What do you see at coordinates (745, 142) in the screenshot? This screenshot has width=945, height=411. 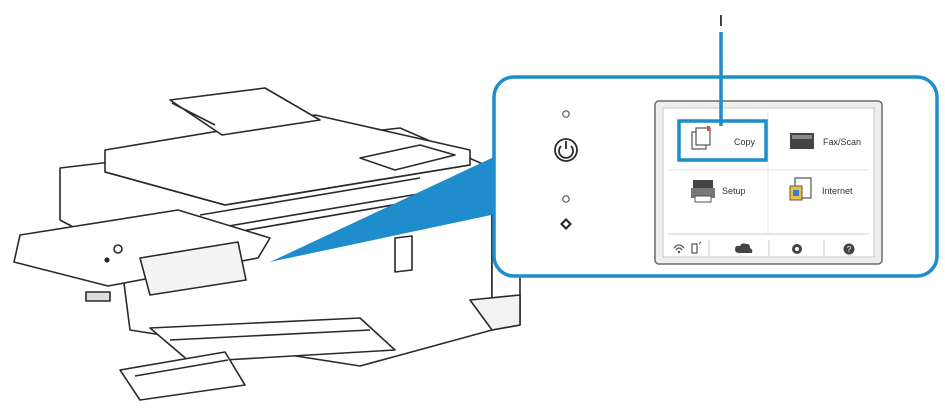 I see `tile-copy-label: Copy` at bounding box center [745, 142].